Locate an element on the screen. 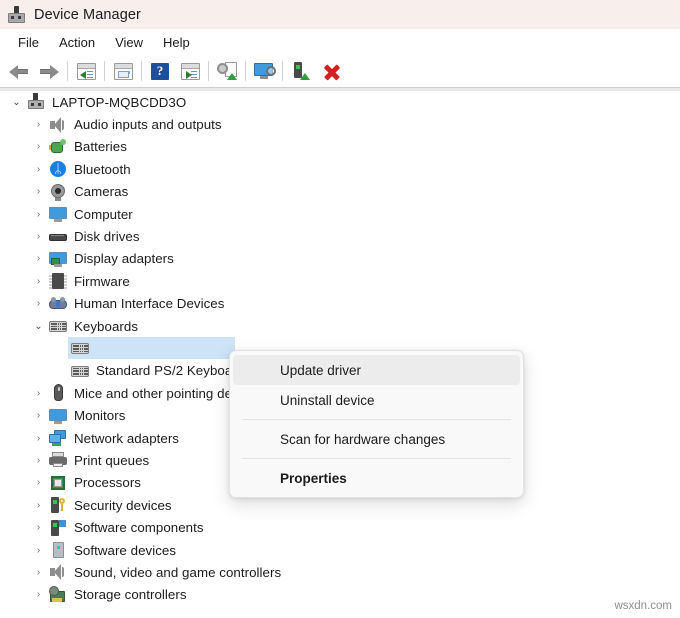  tree-item: › Batteries is located at coordinates (340, 147).